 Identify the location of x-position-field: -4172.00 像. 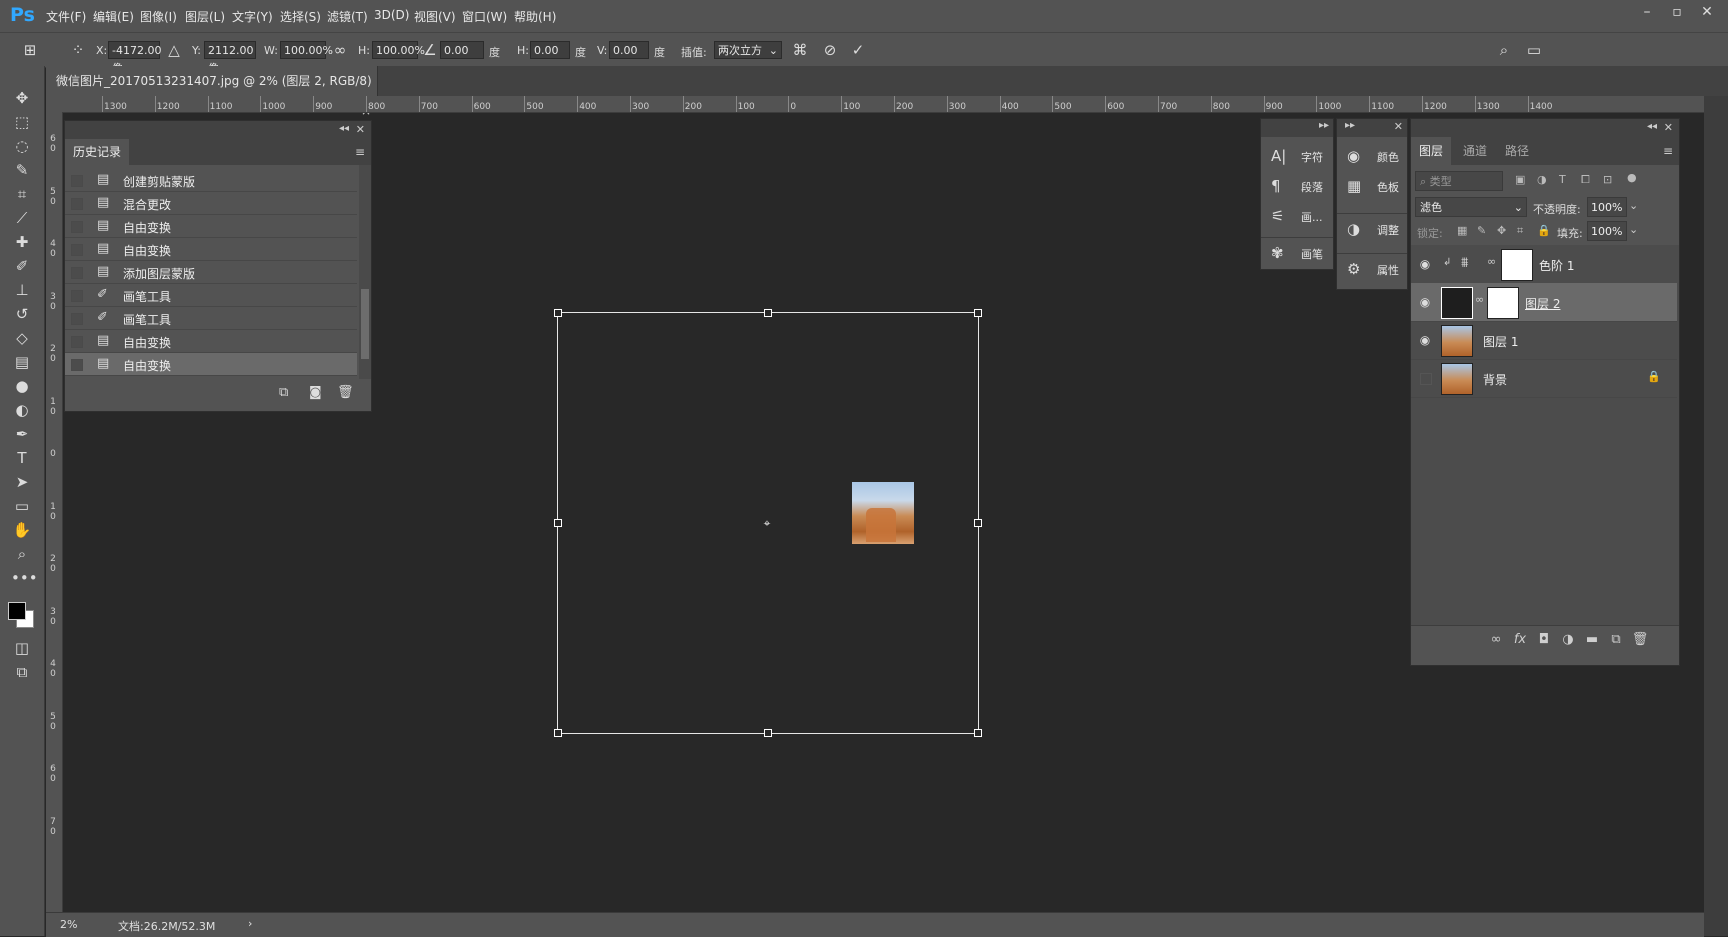
(134, 58).